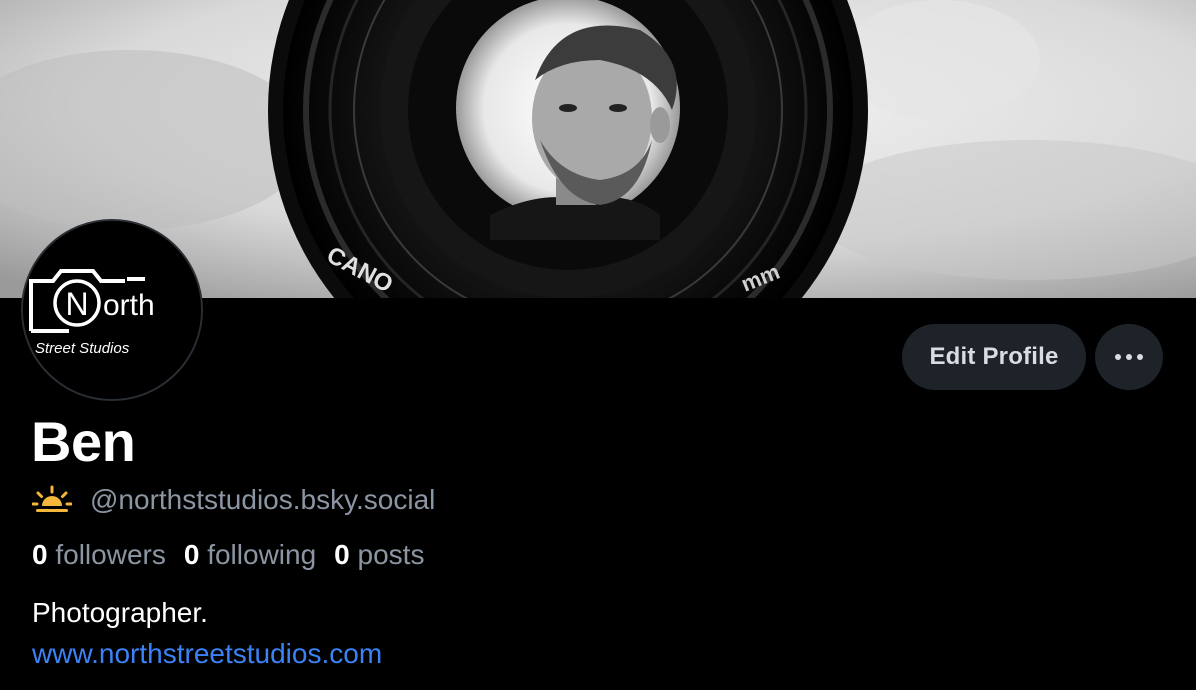 The width and height of the screenshot is (1196, 690). Describe the element at coordinates (262, 554) in the screenshot. I see `following-label: following` at that location.